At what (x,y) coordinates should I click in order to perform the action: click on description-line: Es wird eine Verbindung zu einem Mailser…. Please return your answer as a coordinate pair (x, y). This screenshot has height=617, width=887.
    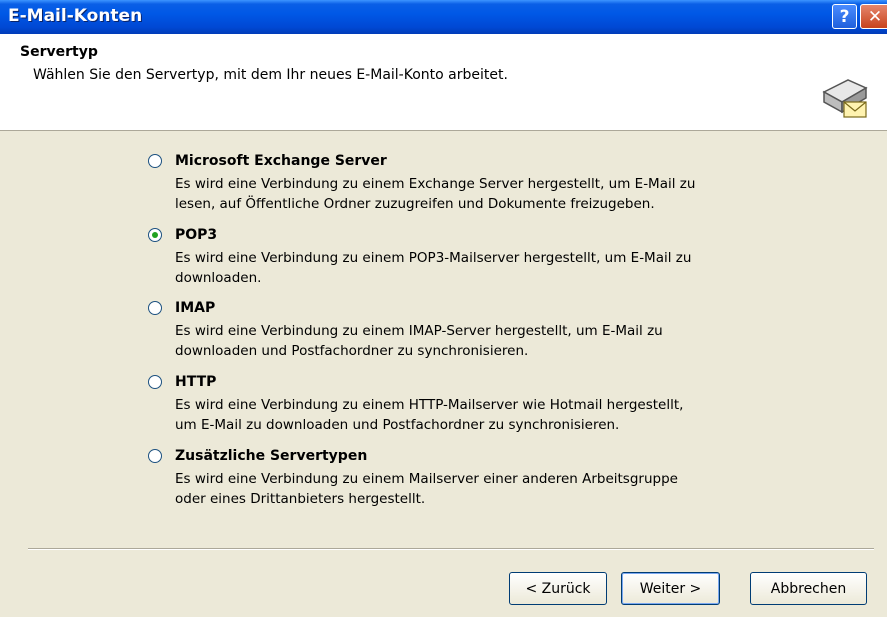
    Looking at the image, I should click on (426, 479).